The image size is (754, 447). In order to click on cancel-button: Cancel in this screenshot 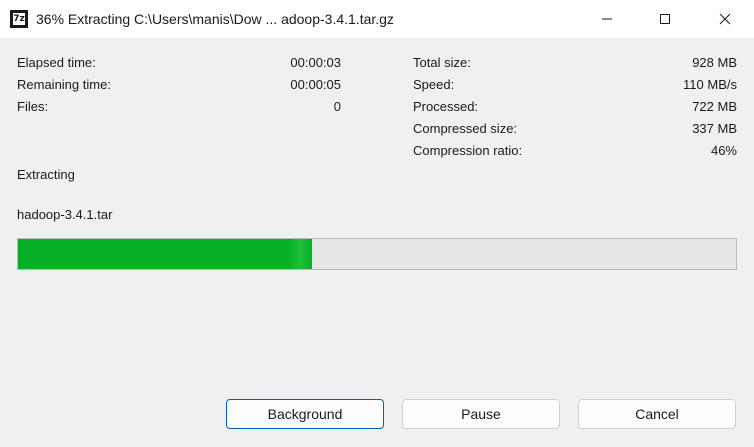, I will do `click(657, 414)`.